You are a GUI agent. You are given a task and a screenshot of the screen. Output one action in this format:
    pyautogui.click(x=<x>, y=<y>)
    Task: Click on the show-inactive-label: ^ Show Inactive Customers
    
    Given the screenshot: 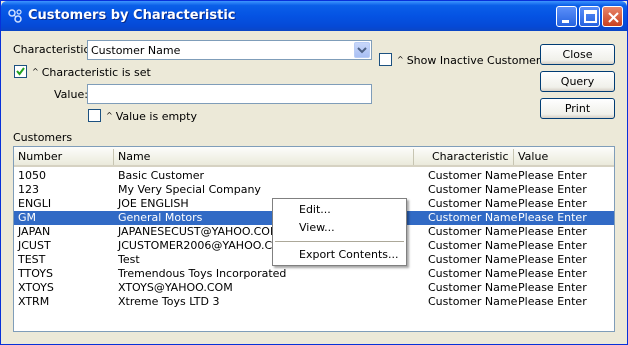 What is the action you would take?
    pyautogui.click(x=472, y=60)
    